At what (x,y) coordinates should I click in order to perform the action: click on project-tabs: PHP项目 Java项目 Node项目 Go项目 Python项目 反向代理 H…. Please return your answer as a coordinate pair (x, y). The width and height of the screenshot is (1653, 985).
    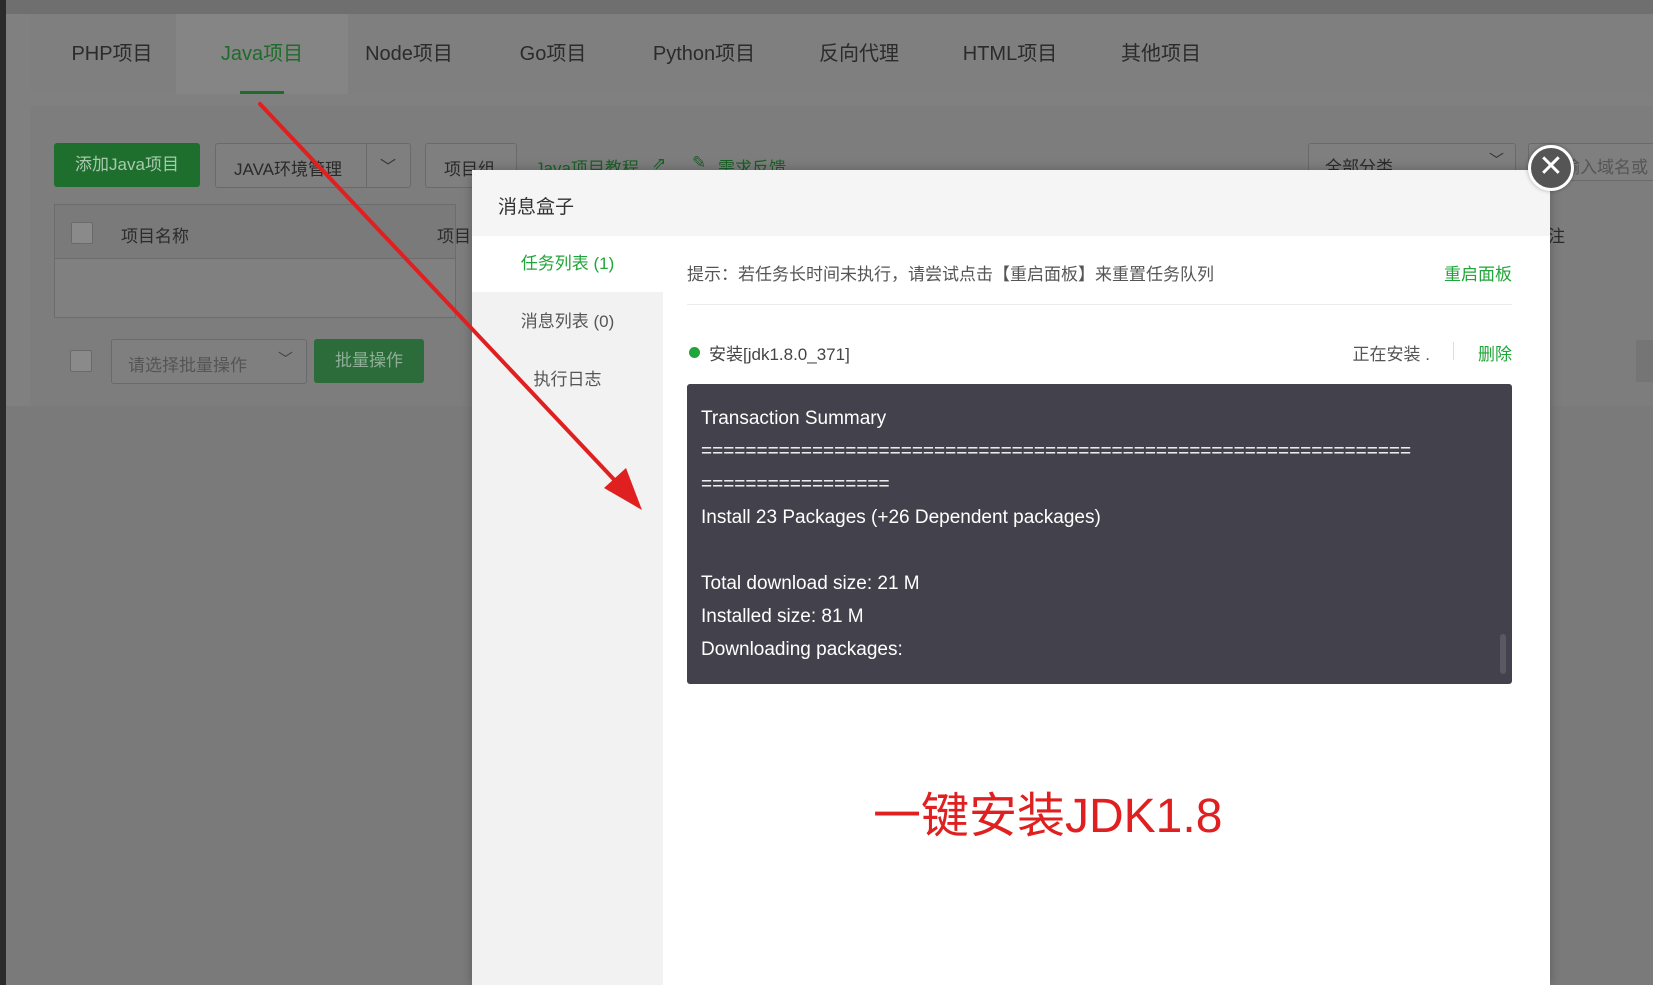
    Looking at the image, I should click on (841, 54).